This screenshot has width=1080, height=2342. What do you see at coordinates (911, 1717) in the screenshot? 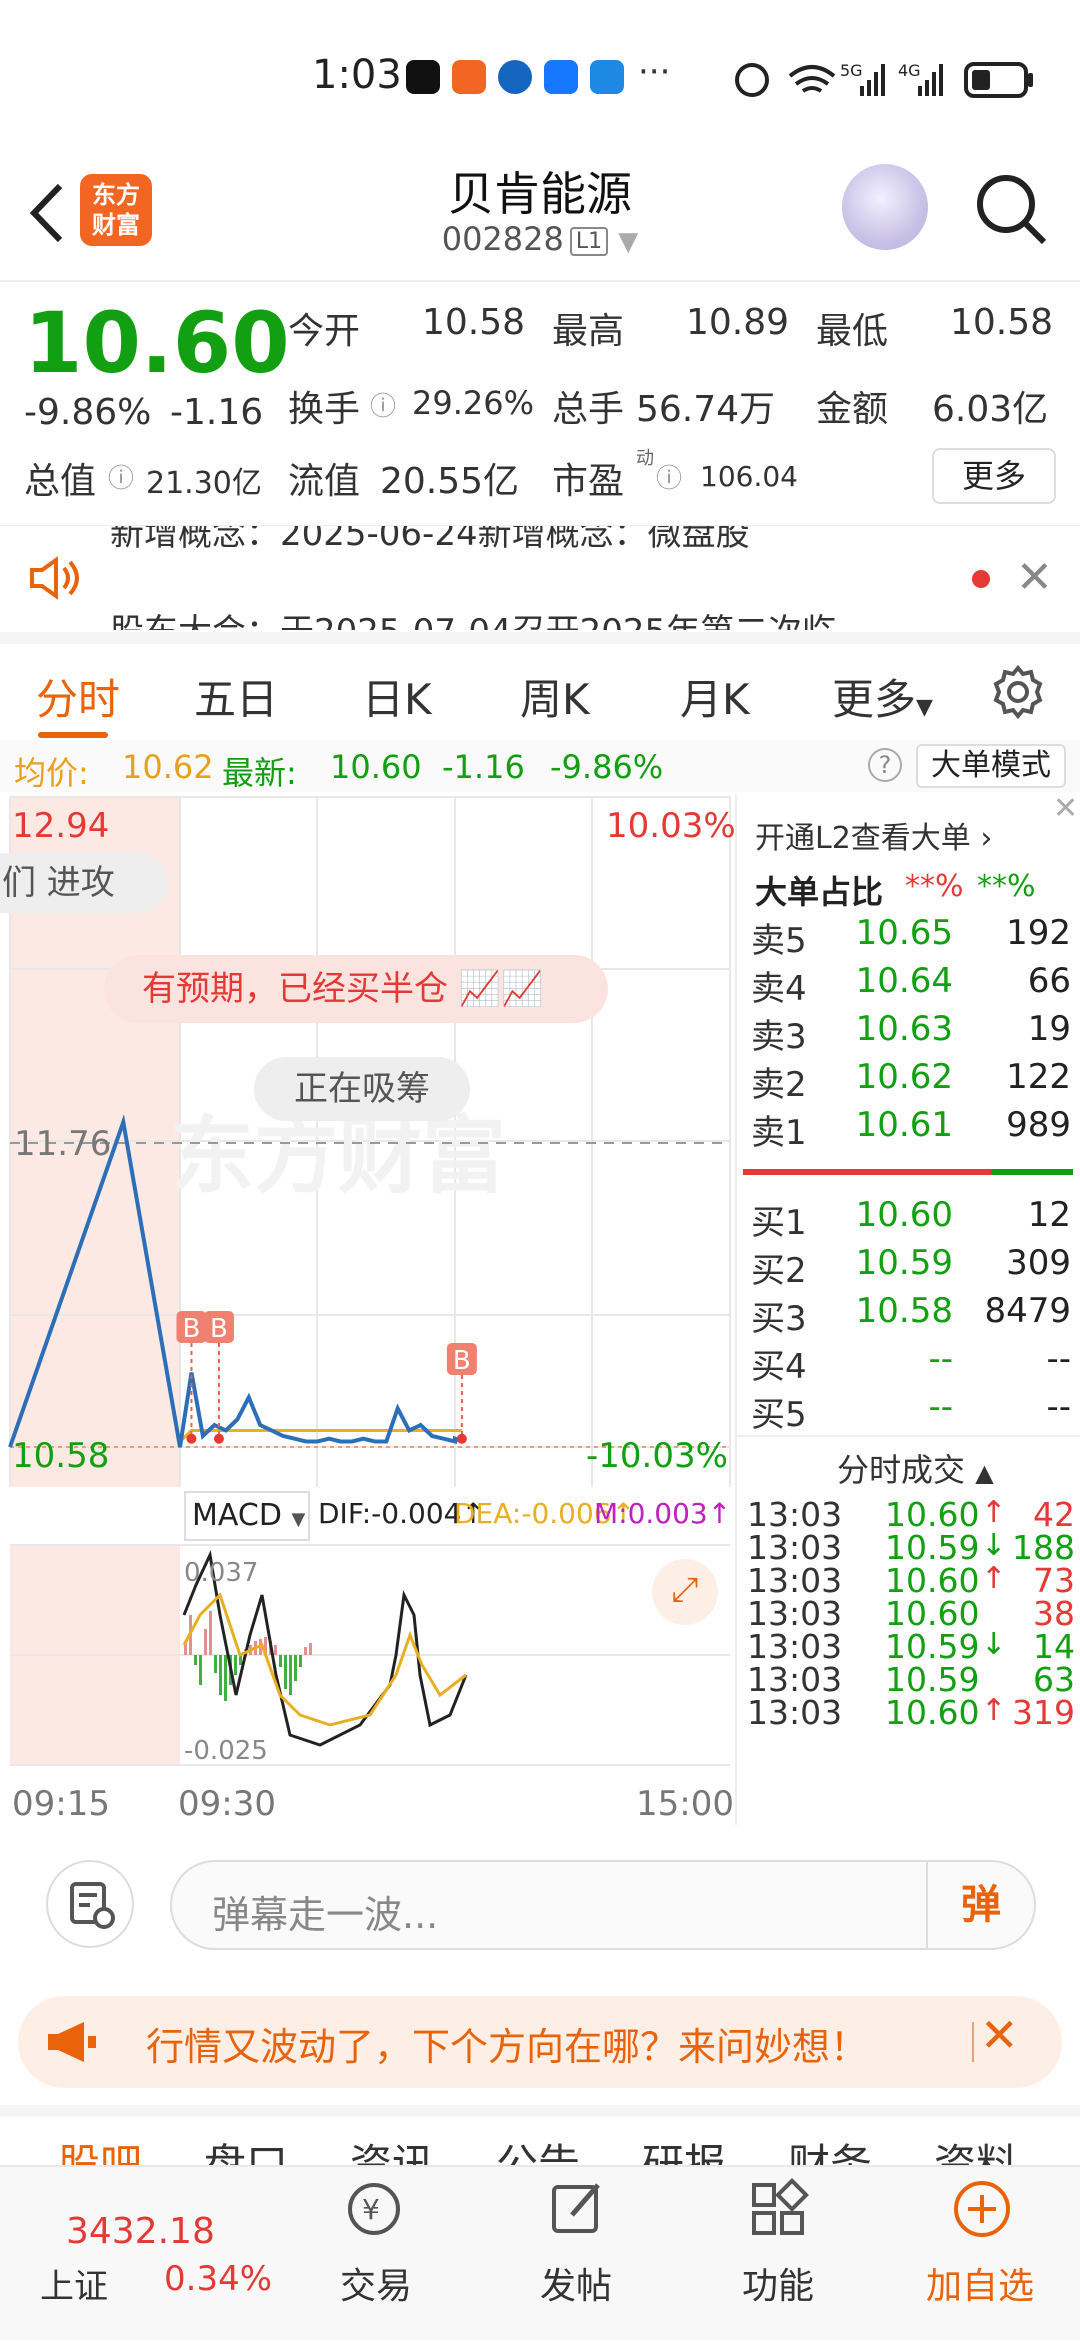
I see `trade-row: 13:03 10.60 ↑ 319` at bounding box center [911, 1717].